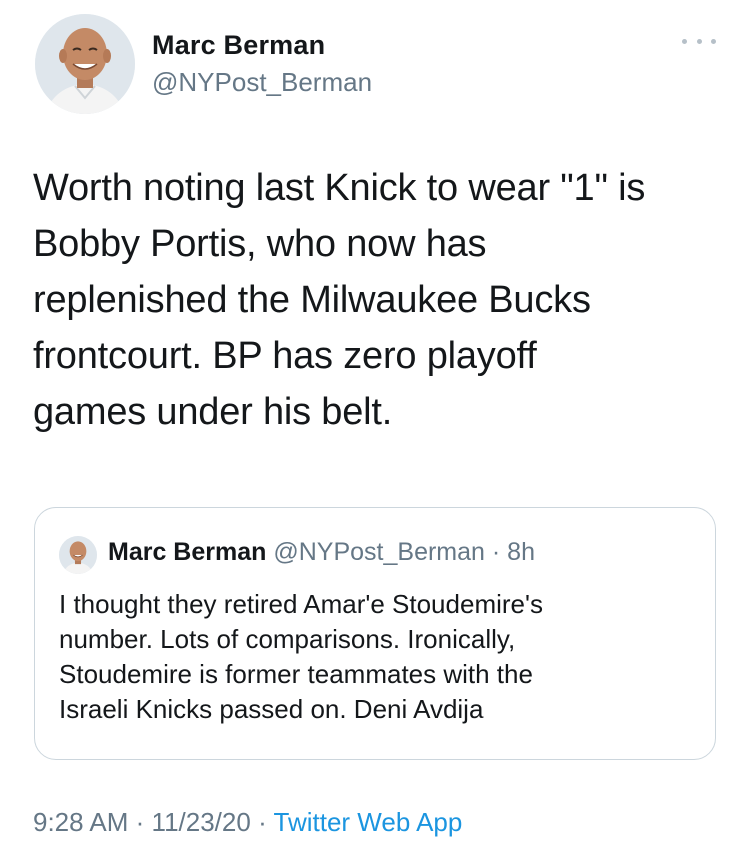 The width and height of the screenshot is (750, 863). I want to click on author-avatar, so click(85, 64).